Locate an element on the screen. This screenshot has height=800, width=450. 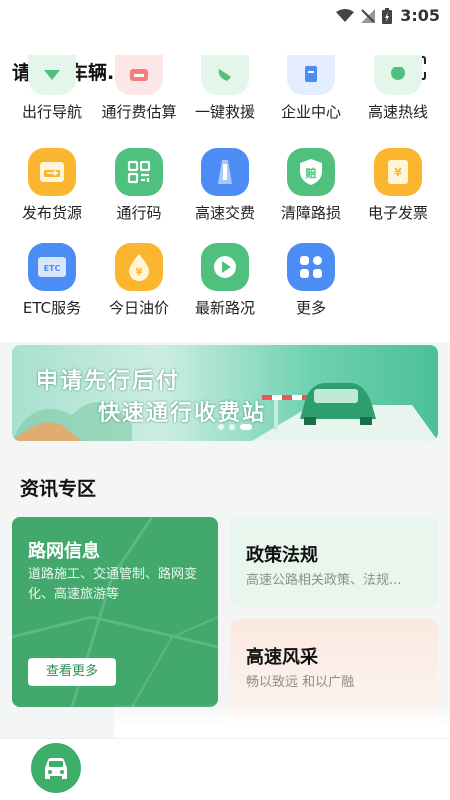
menu-item-hotline: 高速热线 is located at coordinates (398, 88).